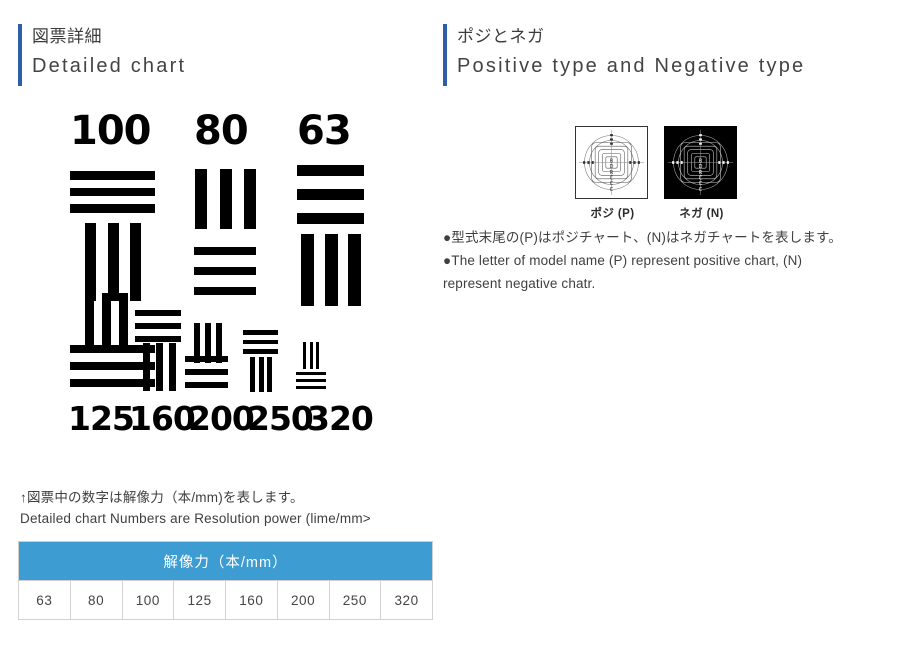  I want to click on bar-group-125-vertical, so click(106, 321).